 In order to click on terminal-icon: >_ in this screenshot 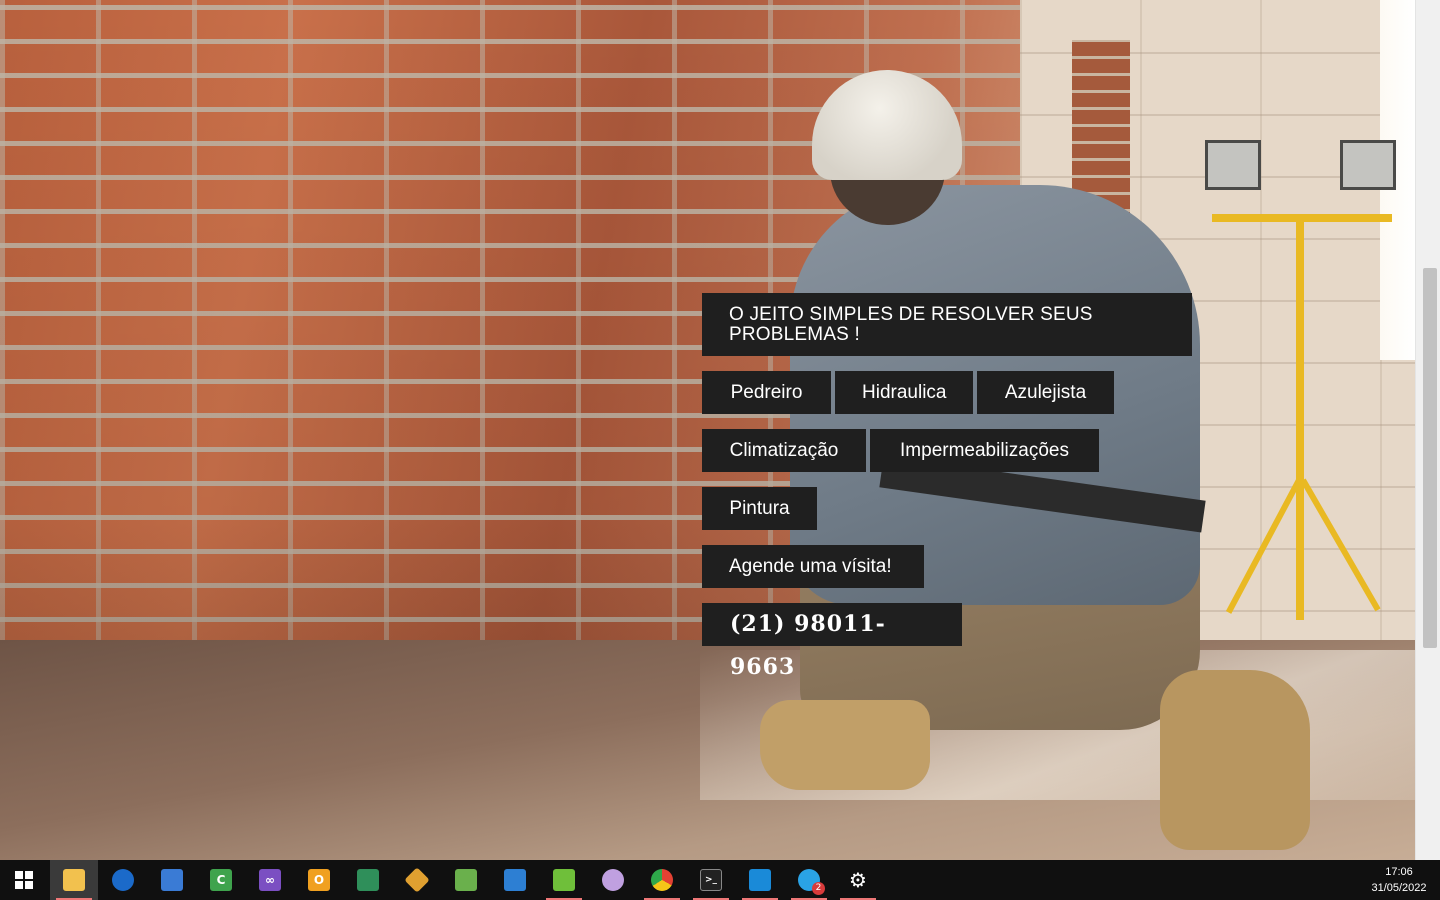, I will do `click(711, 880)`.